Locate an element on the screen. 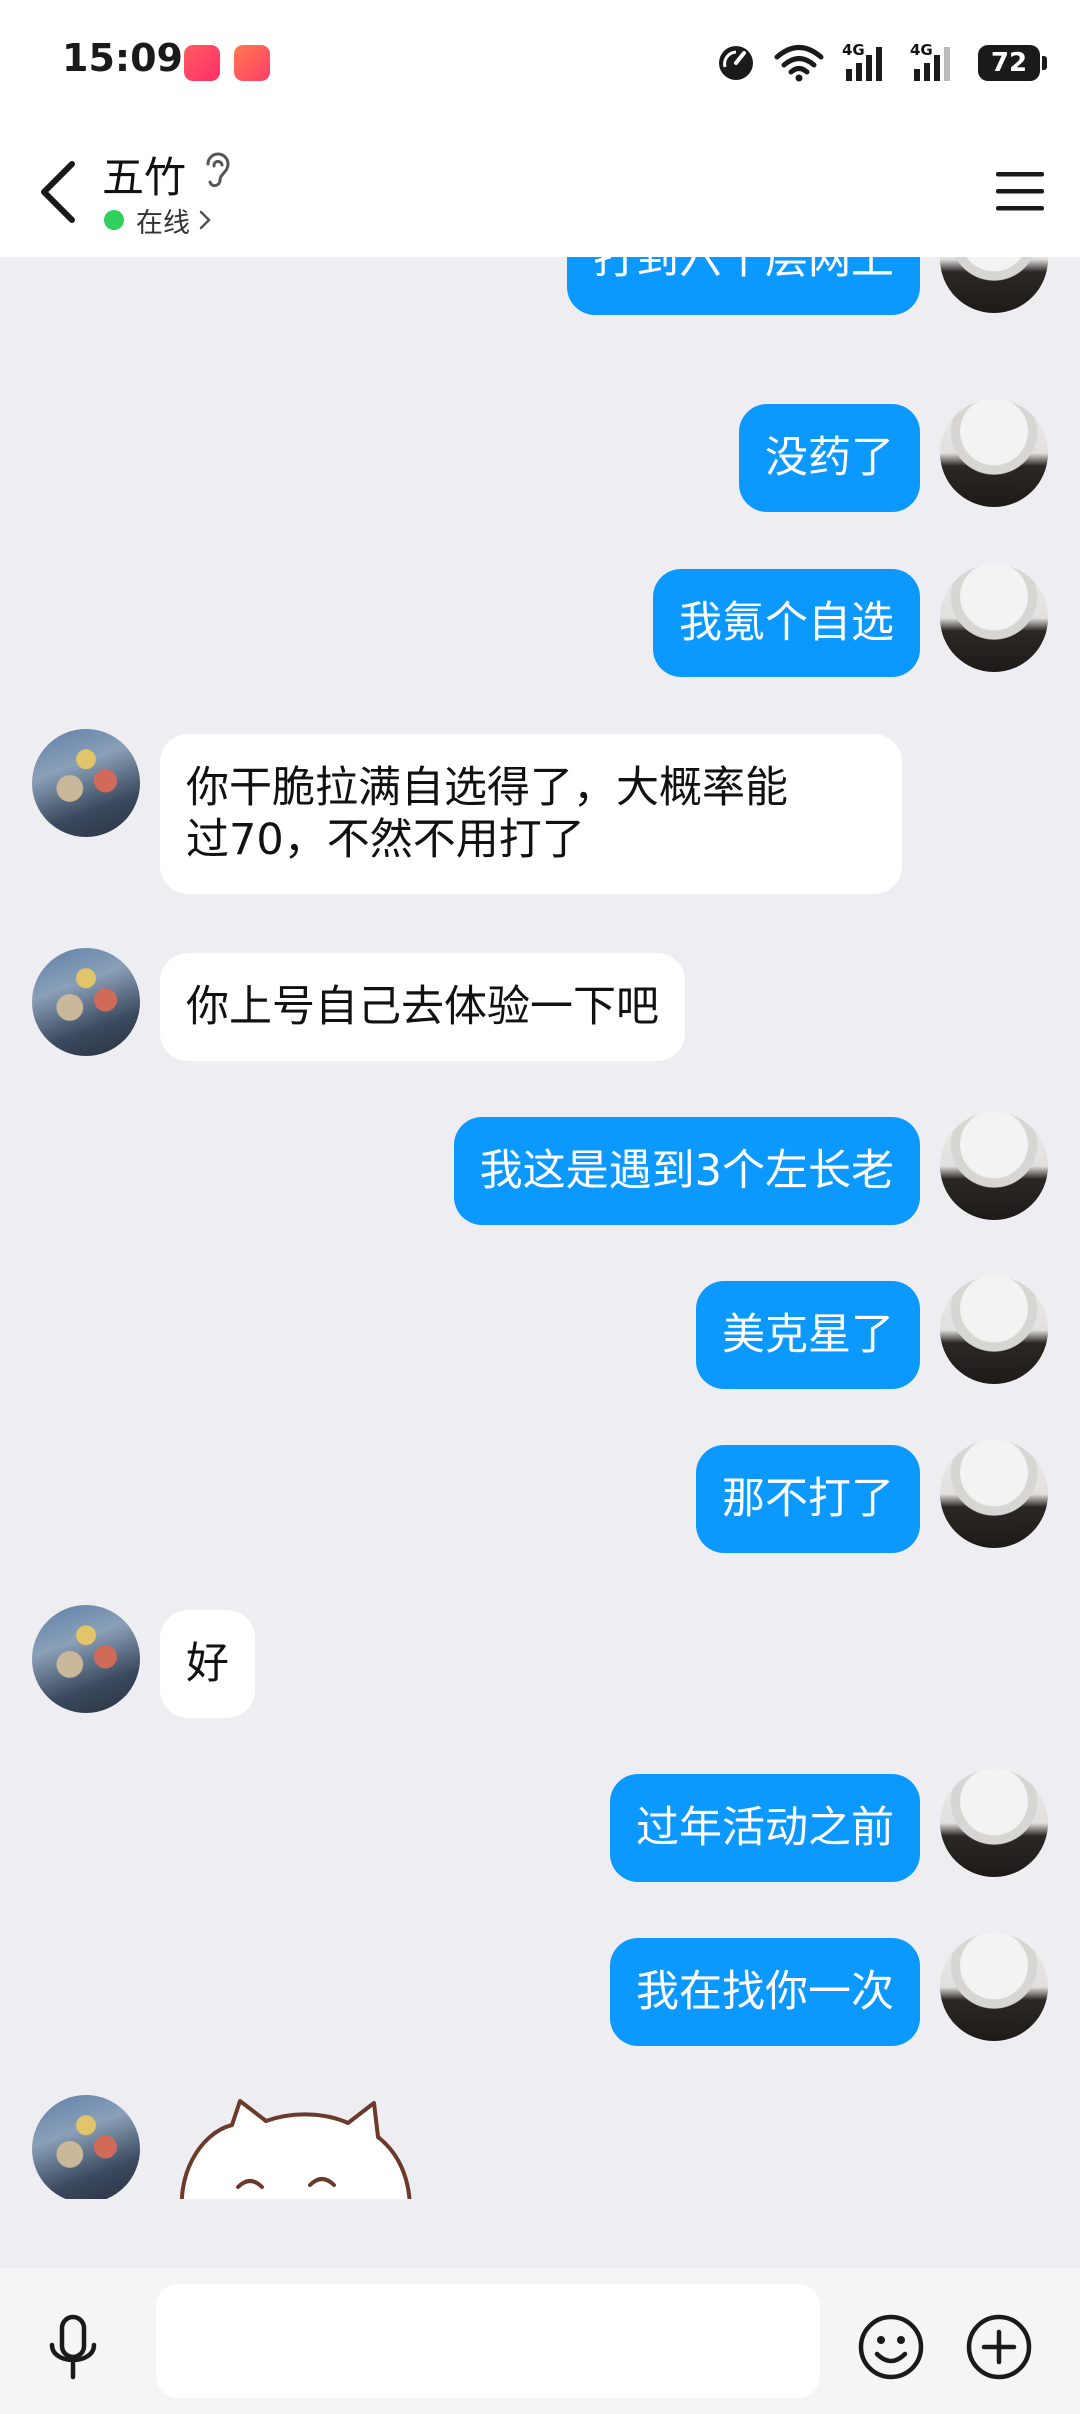 The height and width of the screenshot is (2414, 1080). message-bubble: 那不打了 is located at coordinates (808, 1499).